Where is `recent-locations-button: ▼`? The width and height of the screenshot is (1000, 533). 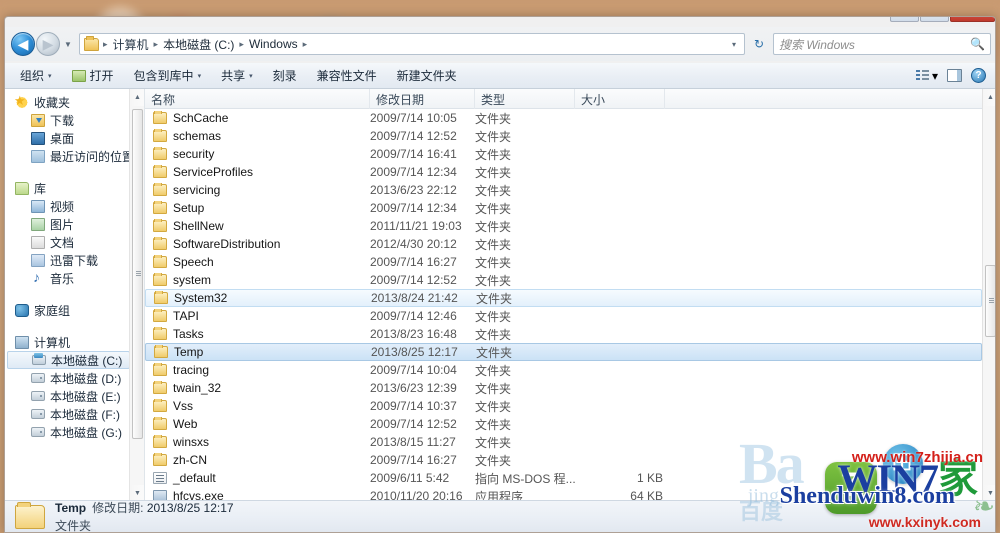
recent-locations-button: ▼ is located at coordinates (68, 44).